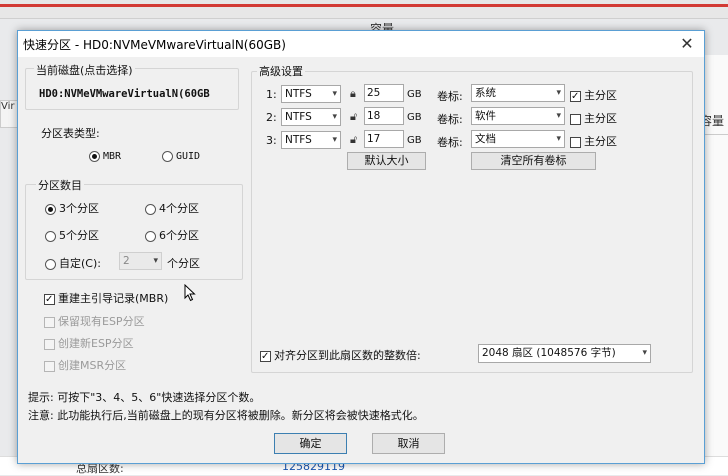 This screenshot has height=476, width=728. Describe the element at coordinates (84, 70) in the screenshot. I see `current-disk-label: 当前磁盘(点击选择)` at that location.